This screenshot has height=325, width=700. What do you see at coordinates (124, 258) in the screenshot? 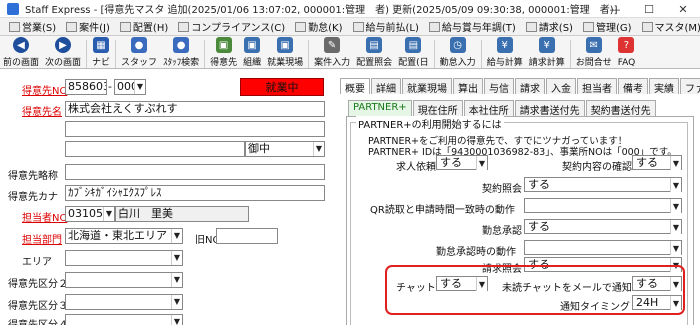
I see `area-select: ▼` at bounding box center [124, 258].